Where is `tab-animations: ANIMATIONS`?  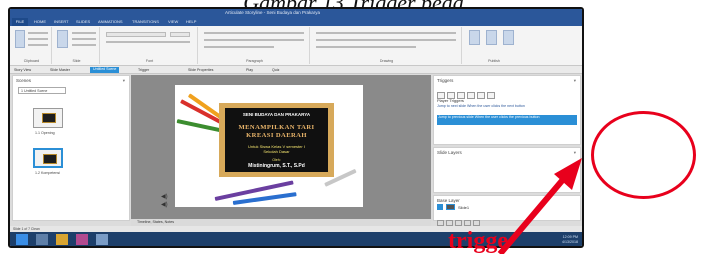 tab-animations: ANIMATIONS is located at coordinates (110, 21).